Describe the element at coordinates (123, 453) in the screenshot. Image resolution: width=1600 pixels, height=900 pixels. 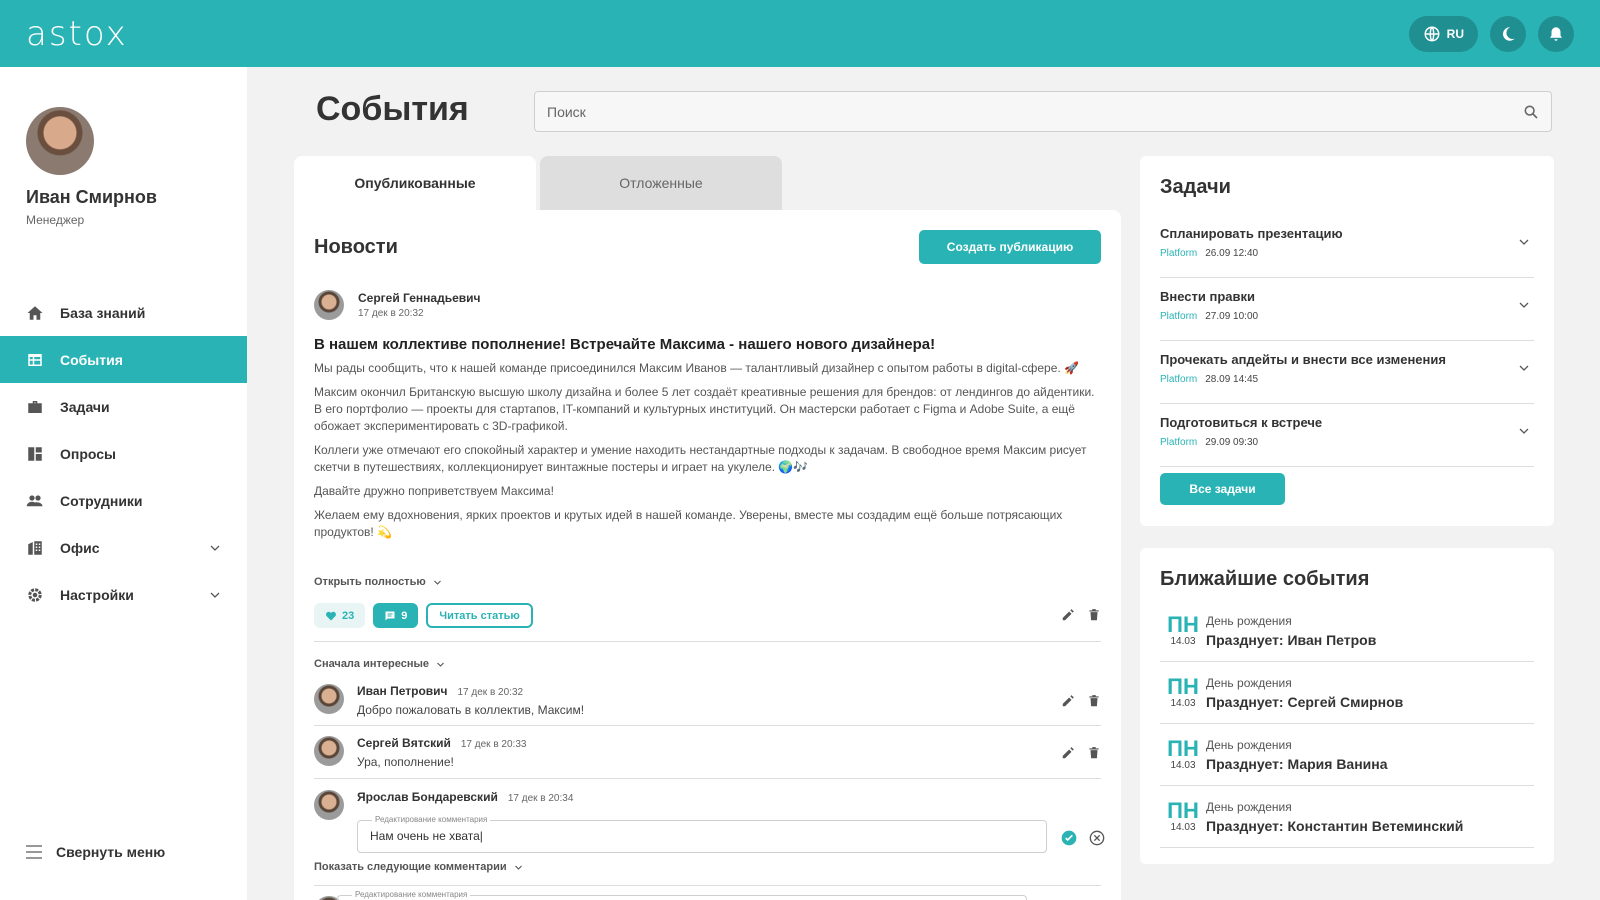
I see `sidebar-item-polls: Опросы` at that location.